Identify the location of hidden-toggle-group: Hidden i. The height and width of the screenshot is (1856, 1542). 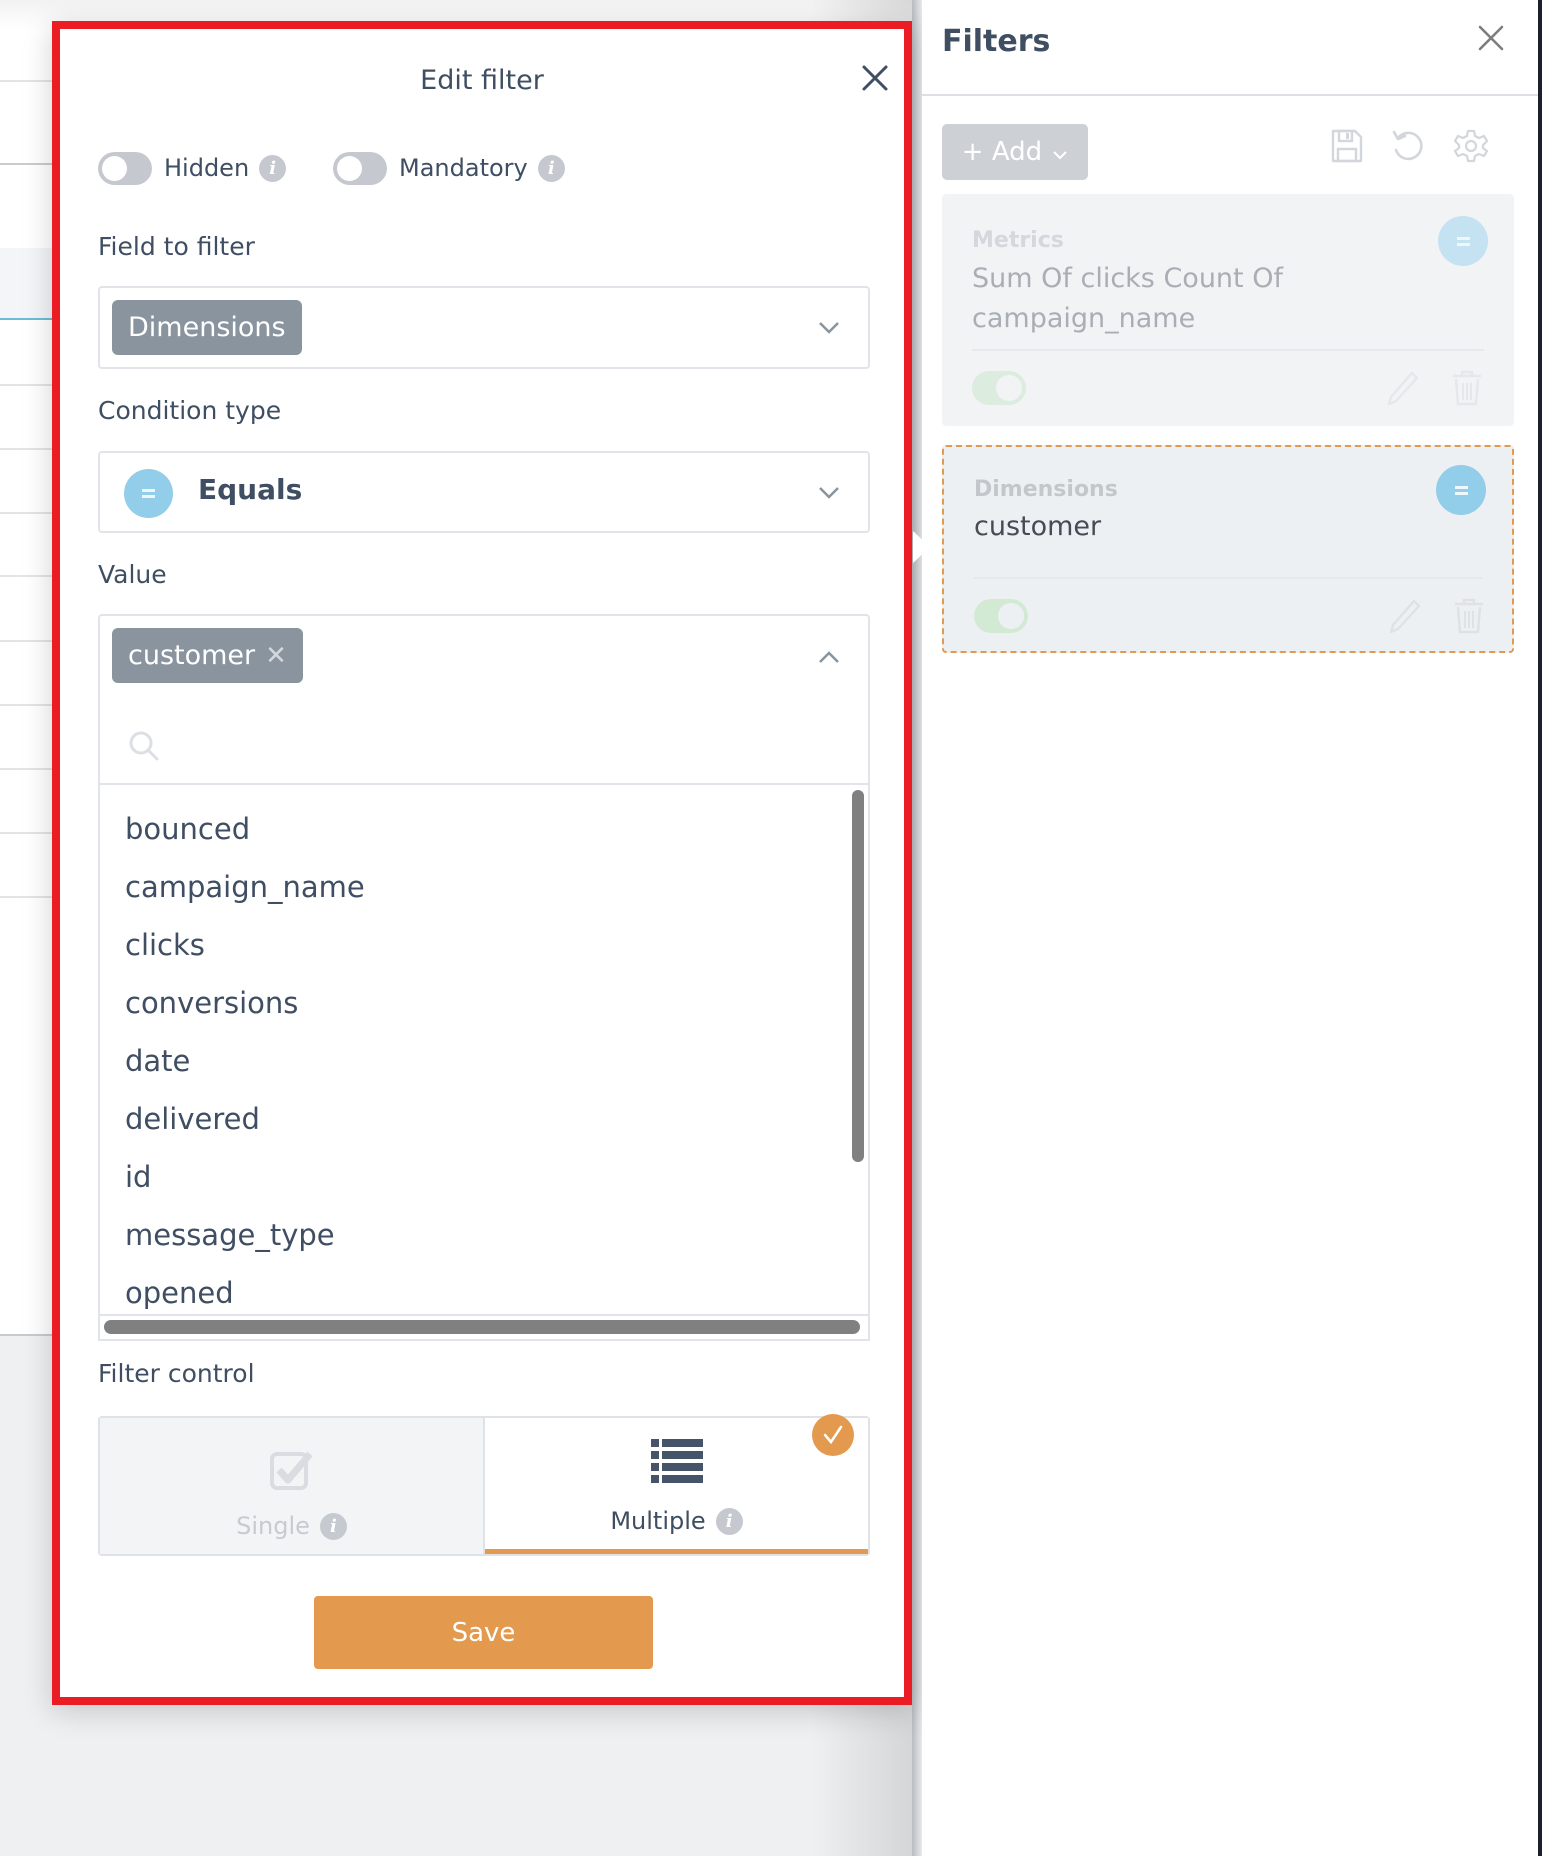
(192, 168).